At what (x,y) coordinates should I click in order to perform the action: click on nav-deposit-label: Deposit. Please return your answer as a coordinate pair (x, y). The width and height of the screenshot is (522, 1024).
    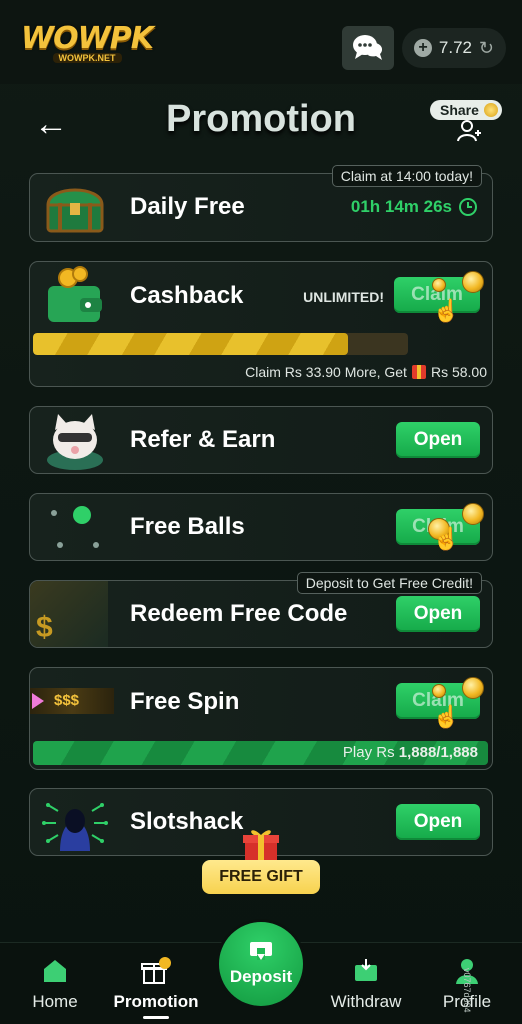
    Looking at the image, I should click on (261, 976).